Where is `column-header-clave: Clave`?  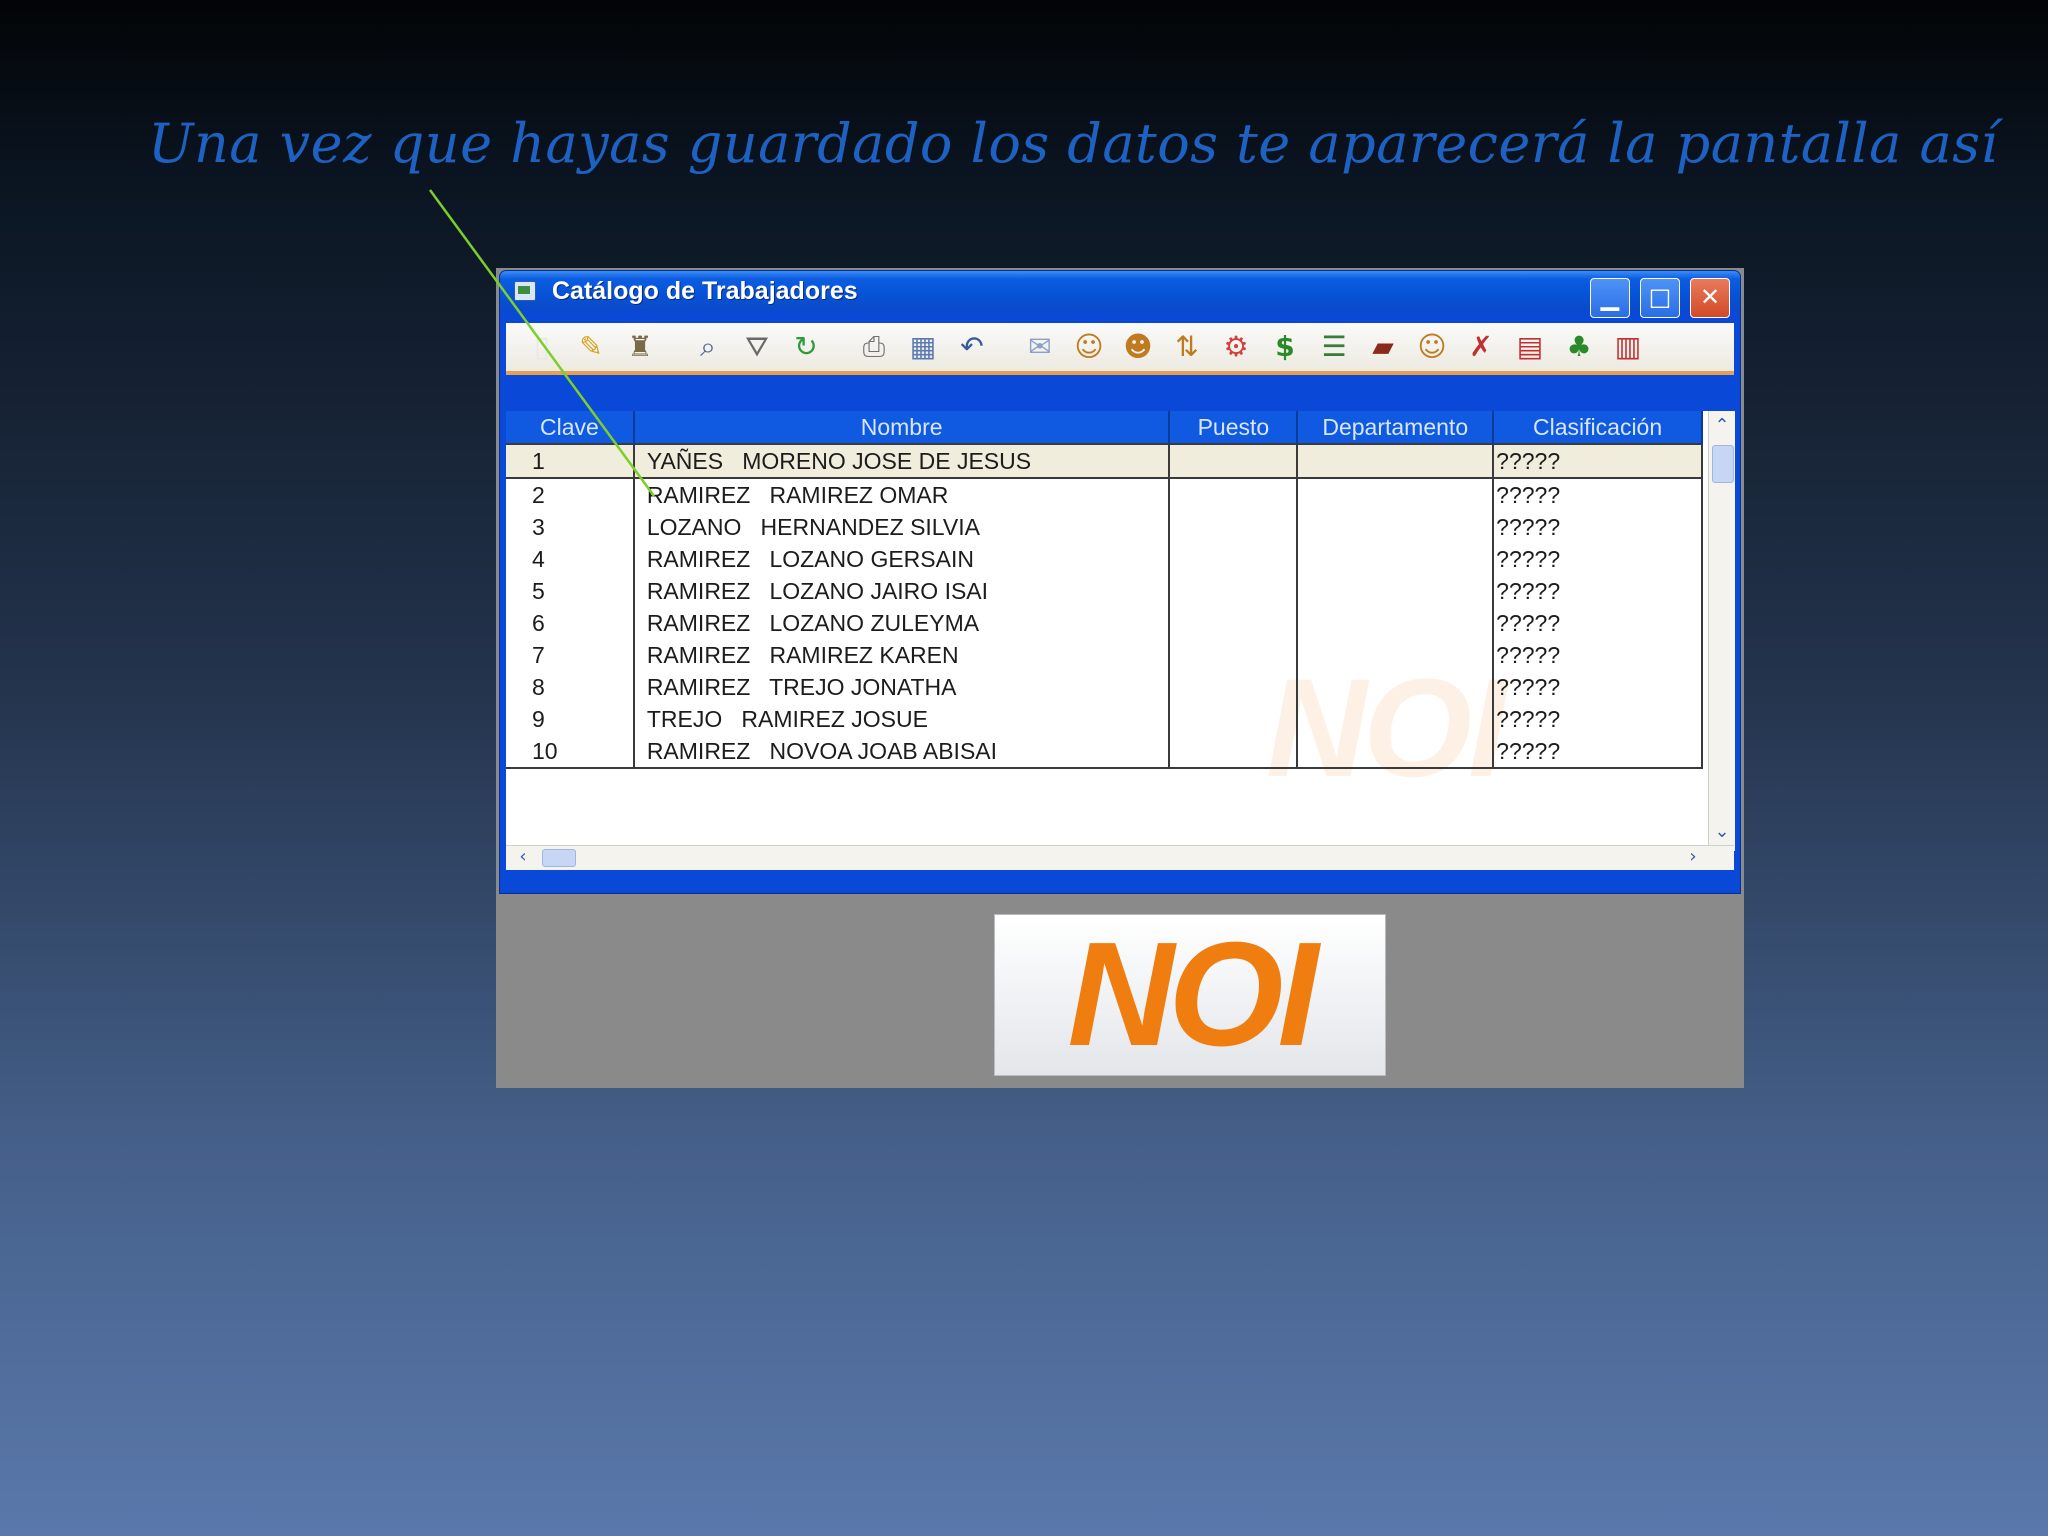 column-header-clave: Clave is located at coordinates (570, 427).